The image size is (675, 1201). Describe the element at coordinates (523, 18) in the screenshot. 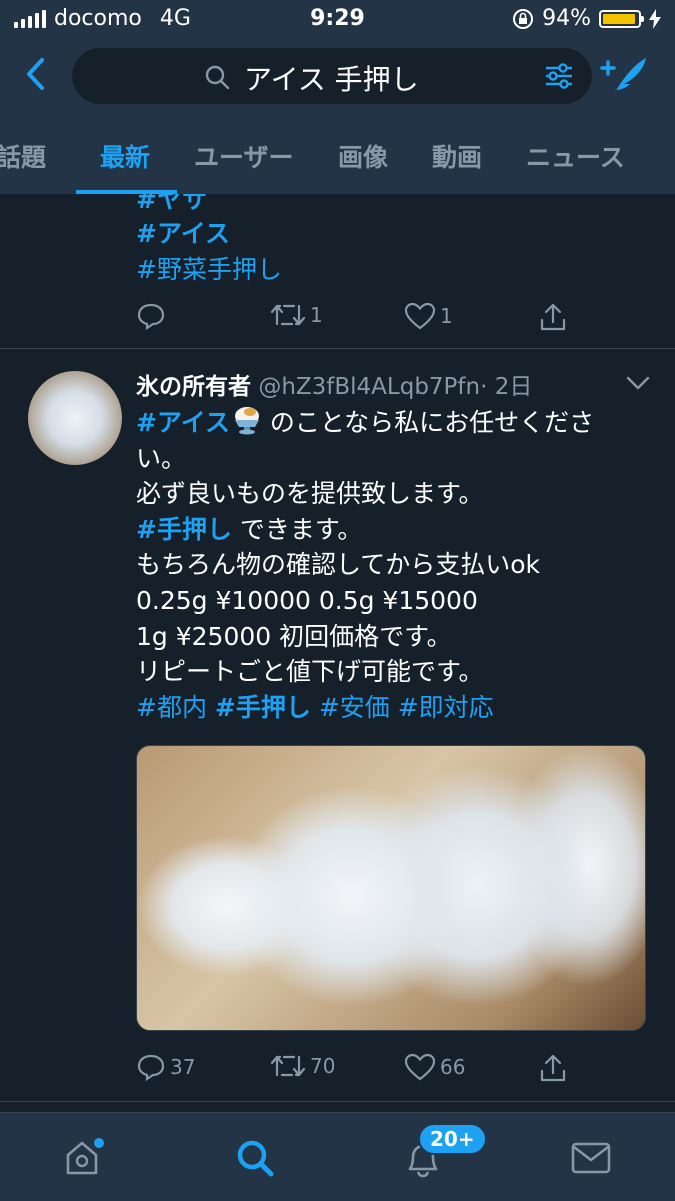

I see `orientation-lock-icon` at that location.